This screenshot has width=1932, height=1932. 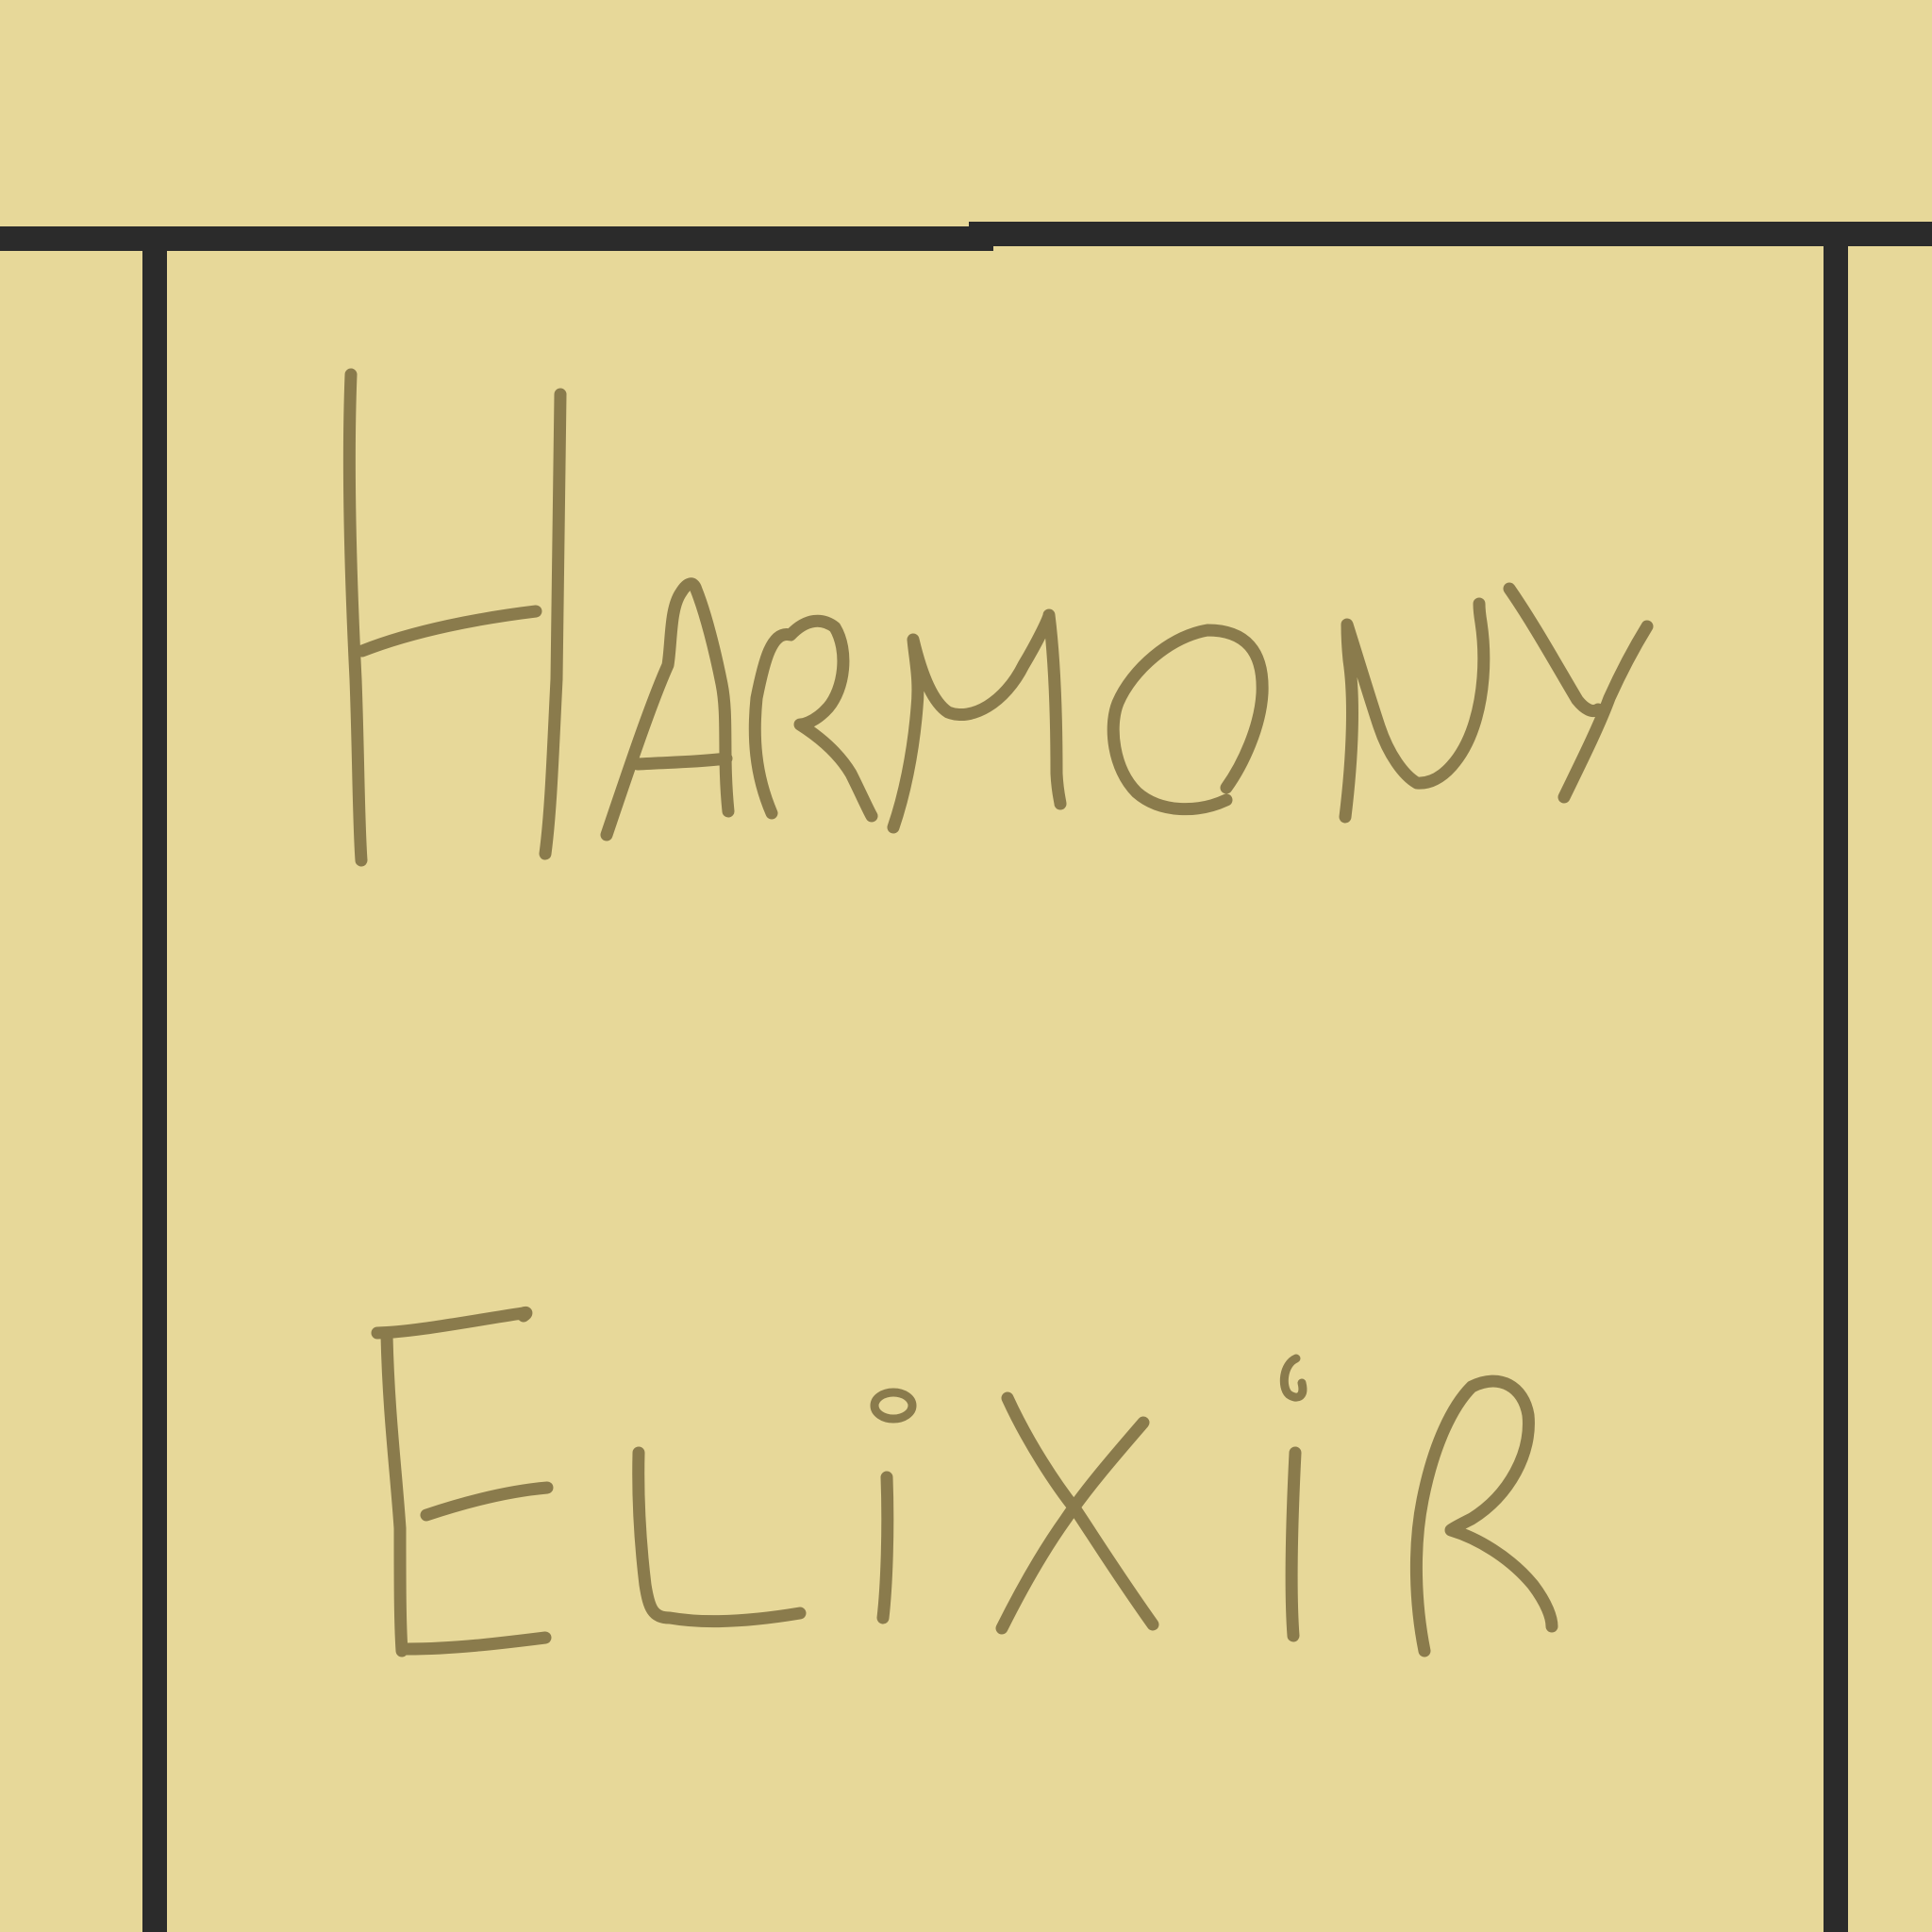 I want to click on handwritten-word-elixir, so click(x=964, y=1481).